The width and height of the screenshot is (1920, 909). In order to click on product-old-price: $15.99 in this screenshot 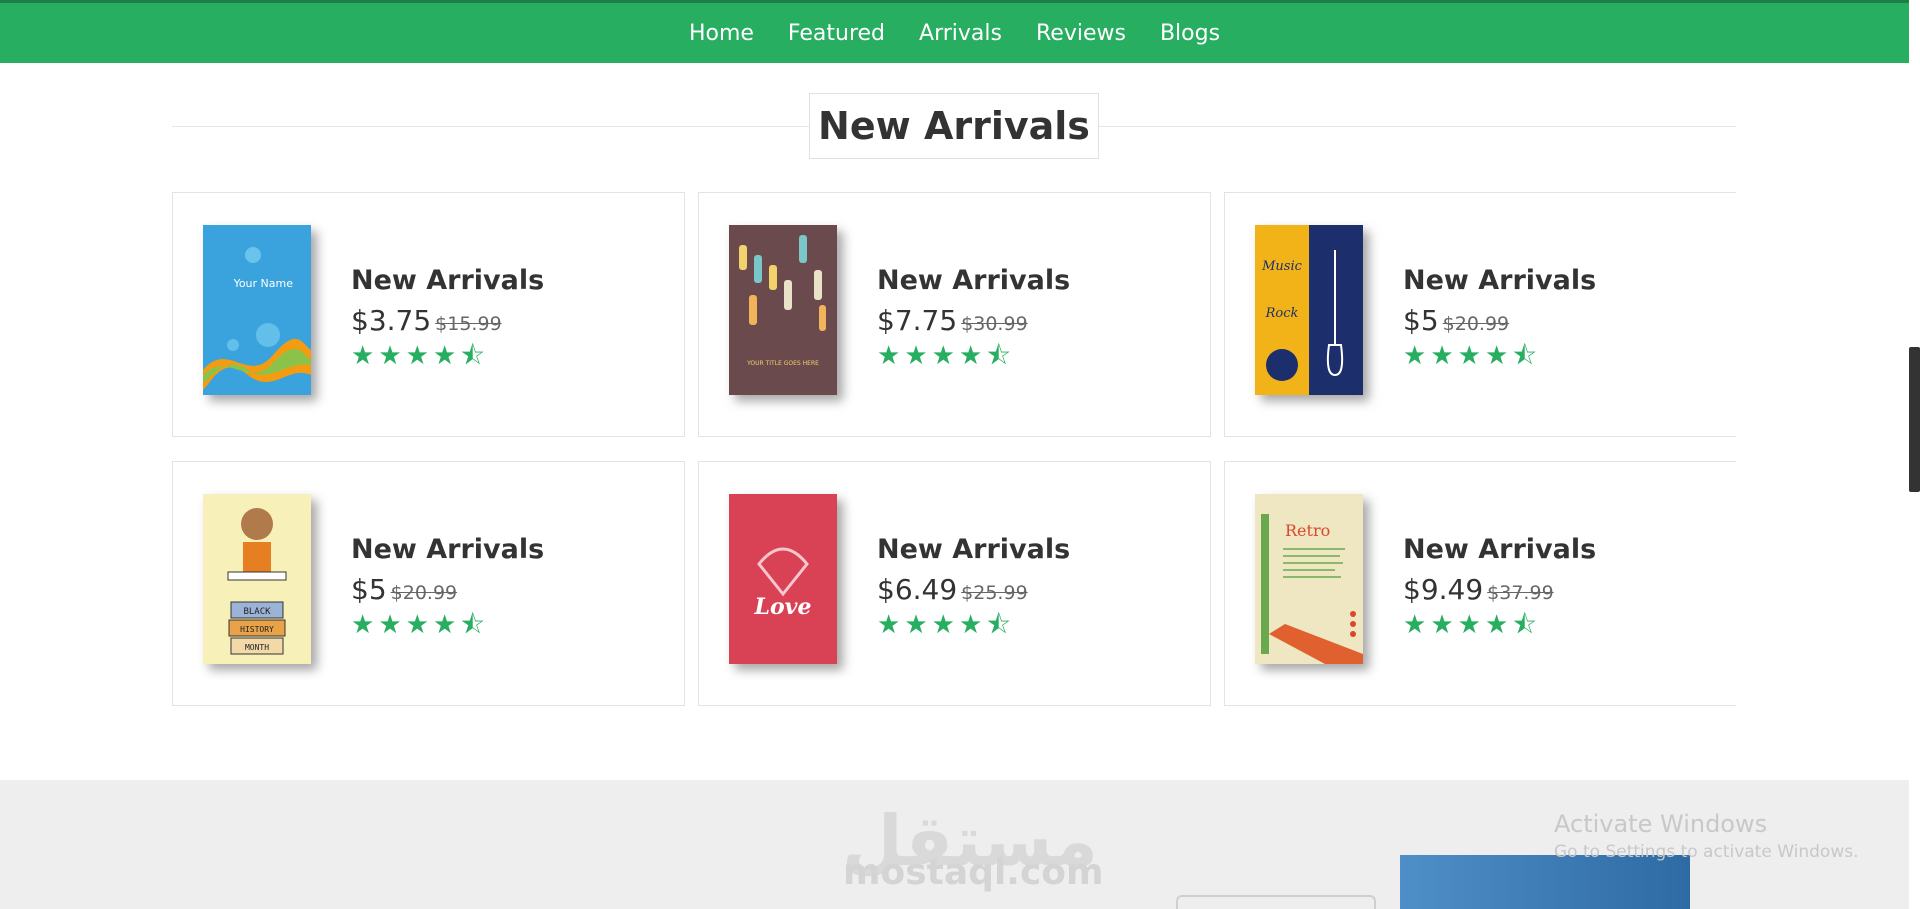, I will do `click(468, 324)`.